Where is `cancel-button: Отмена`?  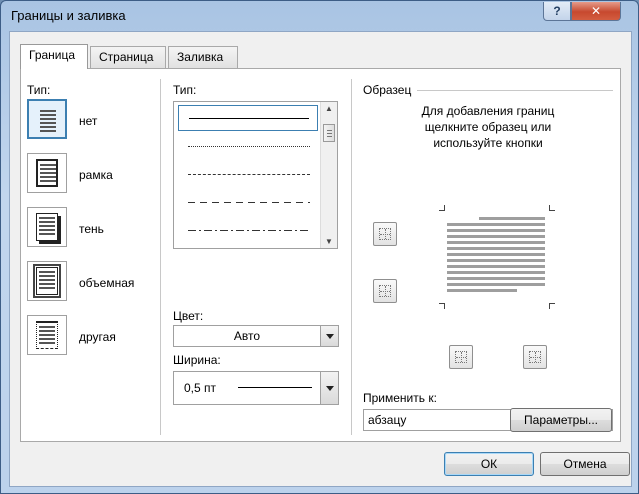 cancel-button: Отмена is located at coordinates (585, 464).